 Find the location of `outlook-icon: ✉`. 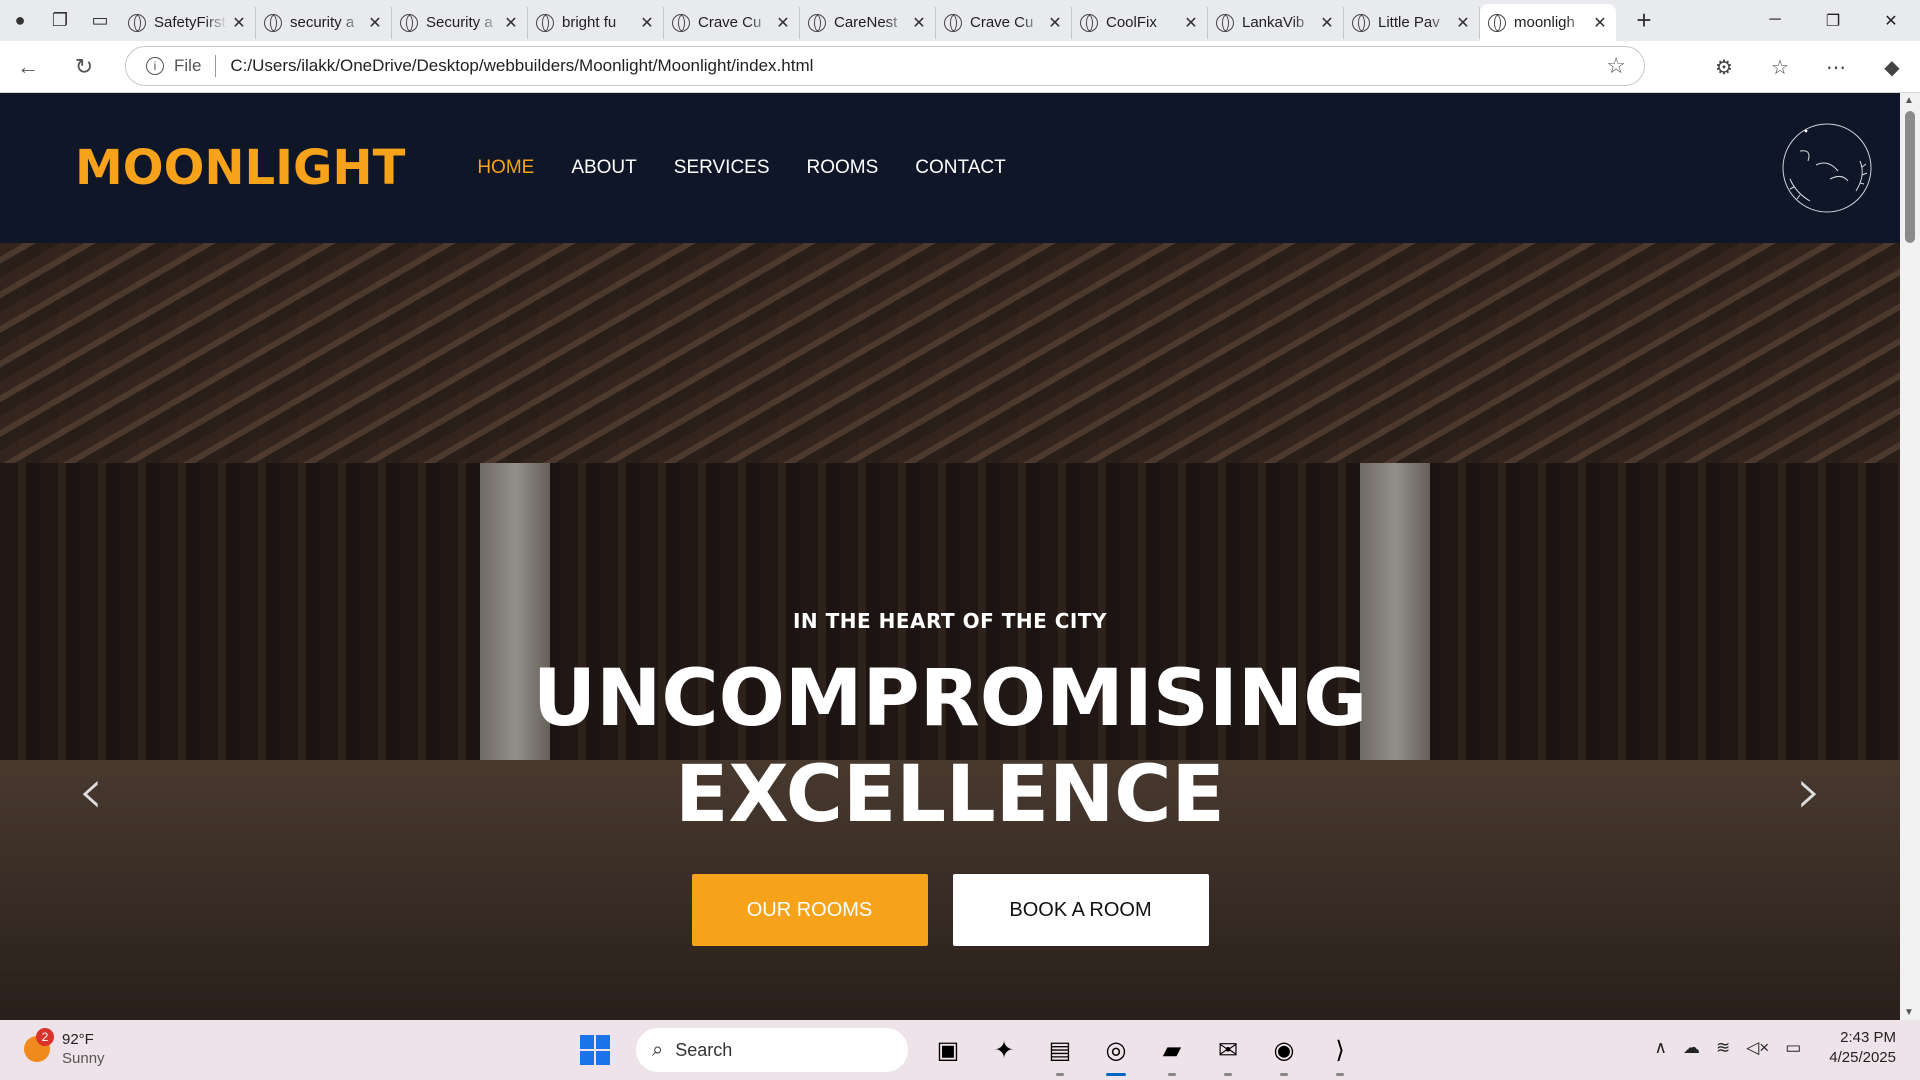

outlook-icon: ✉ is located at coordinates (1228, 1052).